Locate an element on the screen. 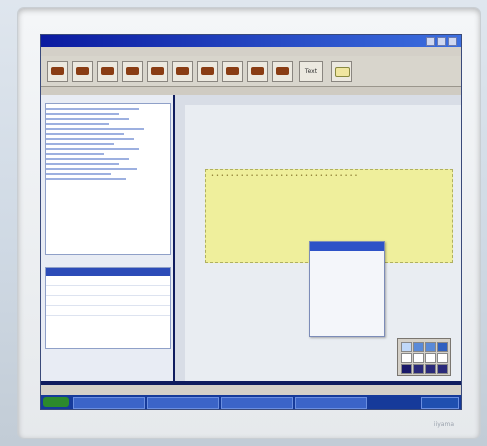 This screenshot has height=446, width=487. monitor-brand-bottom: iiyama is located at coordinates (443, 424).